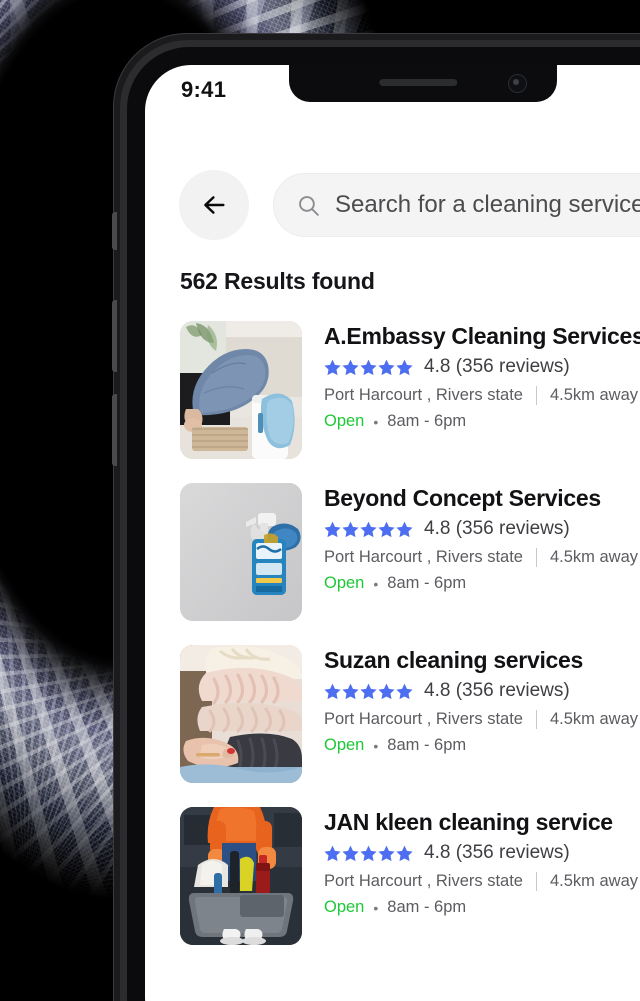 Image resolution: width=640 pixels, height=1001 pixels. I want to click on search-placeholder: Search for a cleaning service, so click(487, 204).